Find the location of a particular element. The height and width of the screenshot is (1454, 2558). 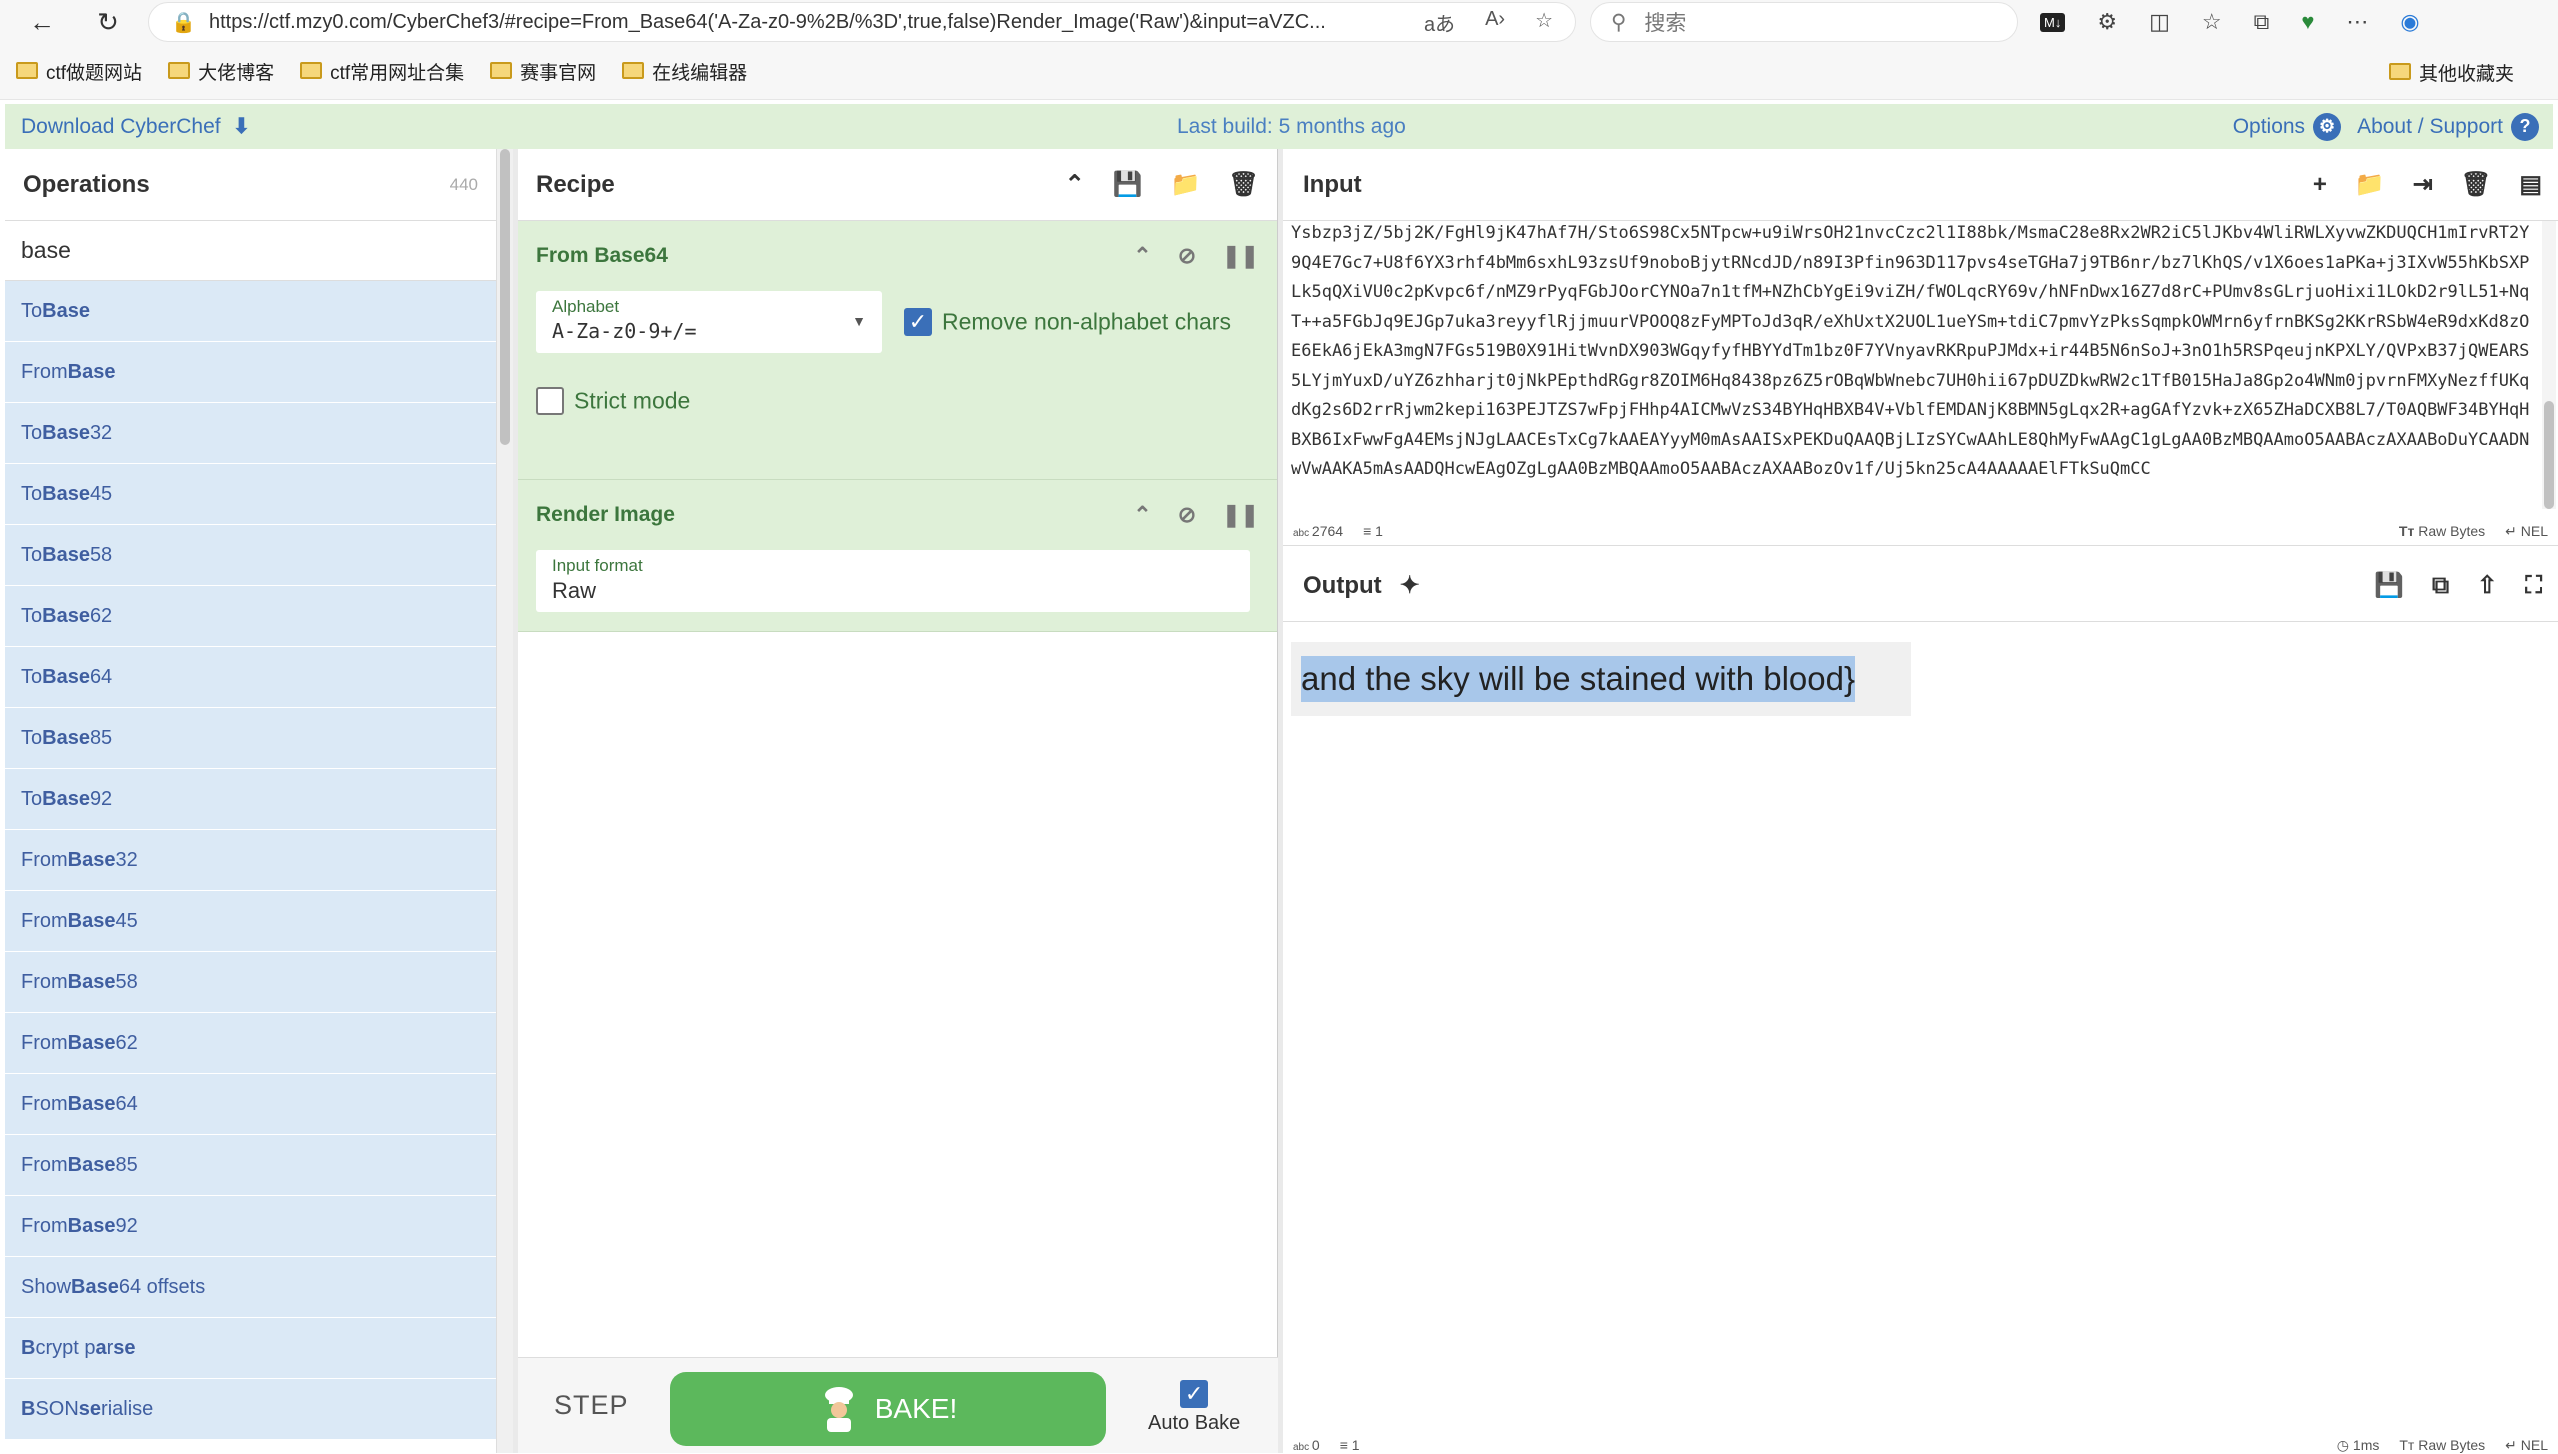

clear-recipe-icon: 🗑 is located at coordinates (1244, 184).